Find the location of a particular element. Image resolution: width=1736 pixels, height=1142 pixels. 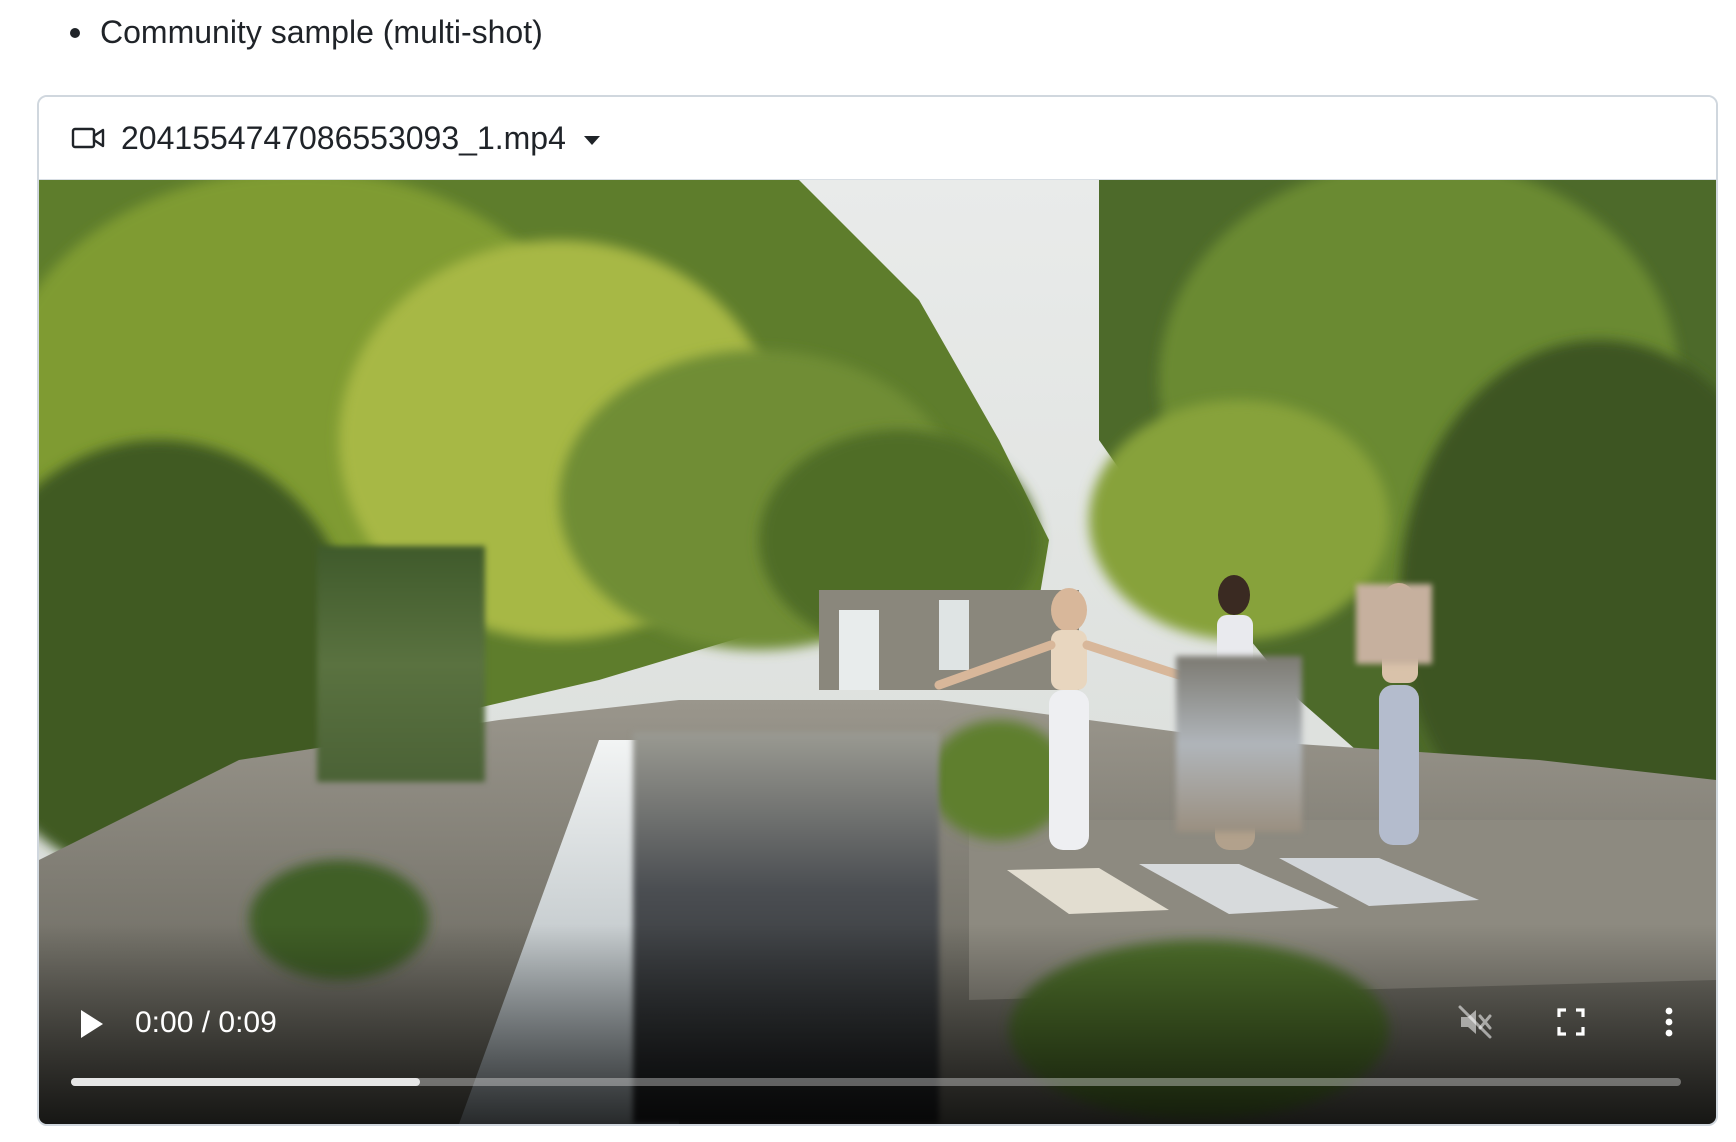

time-display: 0:00 / 0:09 is located at coordinates (206, 1022).